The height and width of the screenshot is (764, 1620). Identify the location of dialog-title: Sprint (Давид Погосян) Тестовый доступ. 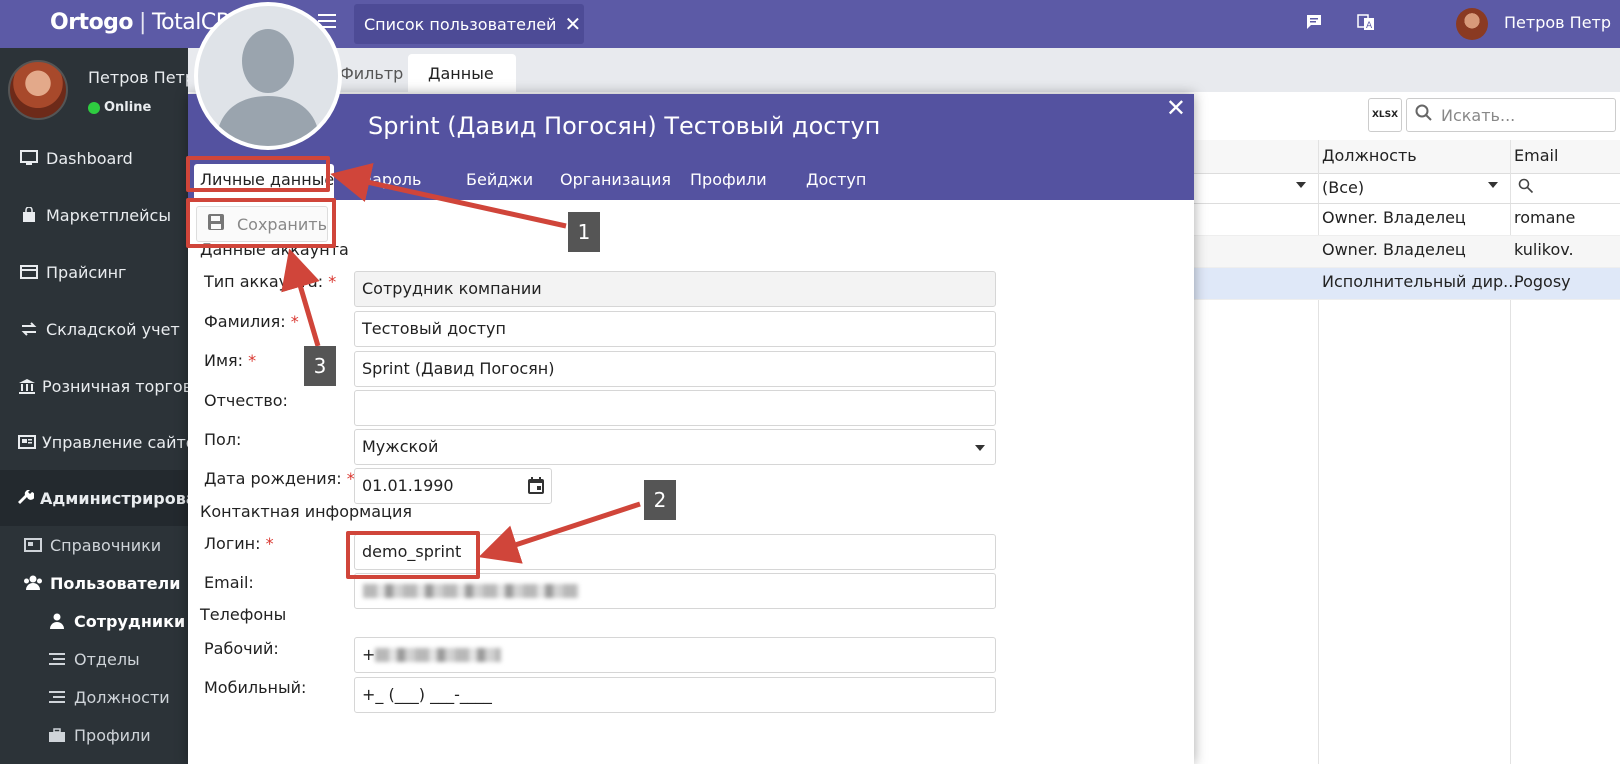
(624, 126).